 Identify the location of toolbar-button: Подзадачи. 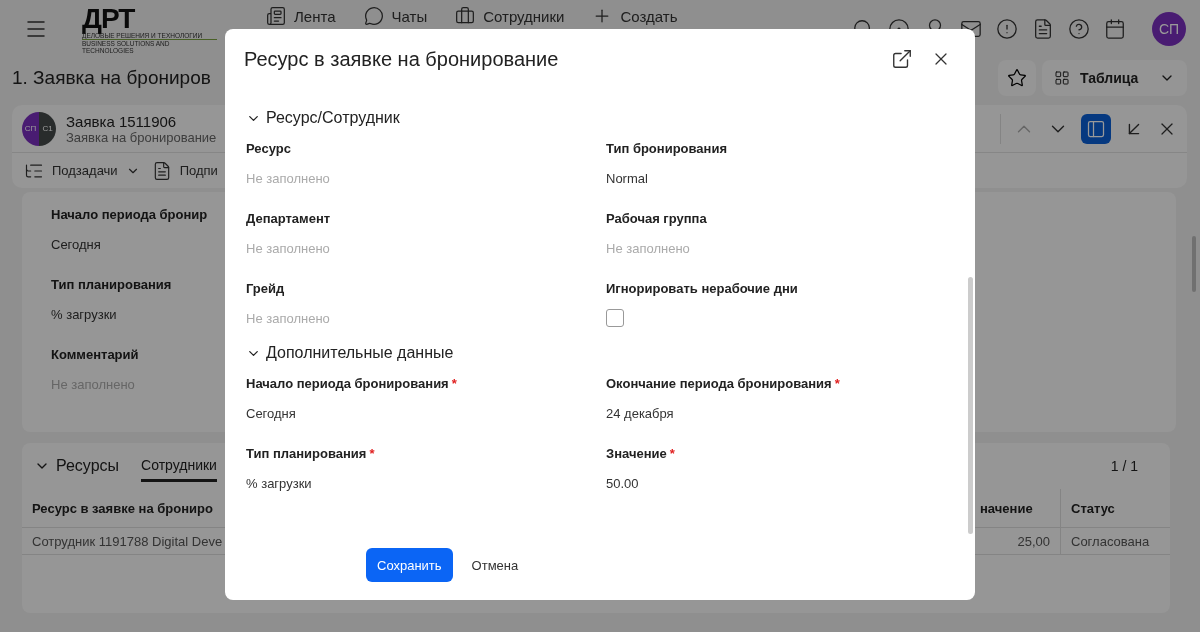
(82, 170).